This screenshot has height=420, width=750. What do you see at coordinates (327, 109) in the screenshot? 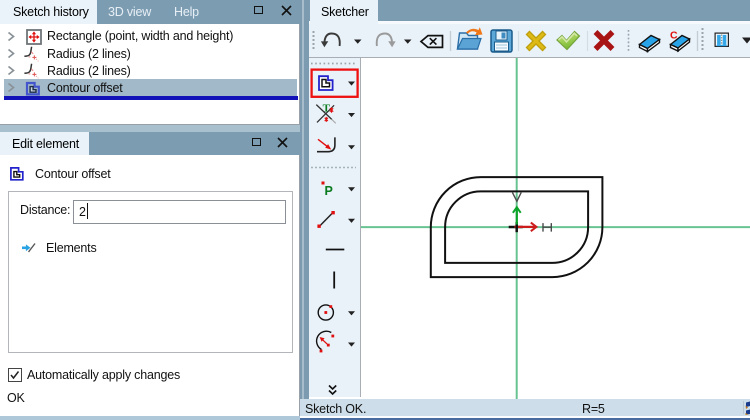
I see `svg-text: T` at bounding box center [327, 109].